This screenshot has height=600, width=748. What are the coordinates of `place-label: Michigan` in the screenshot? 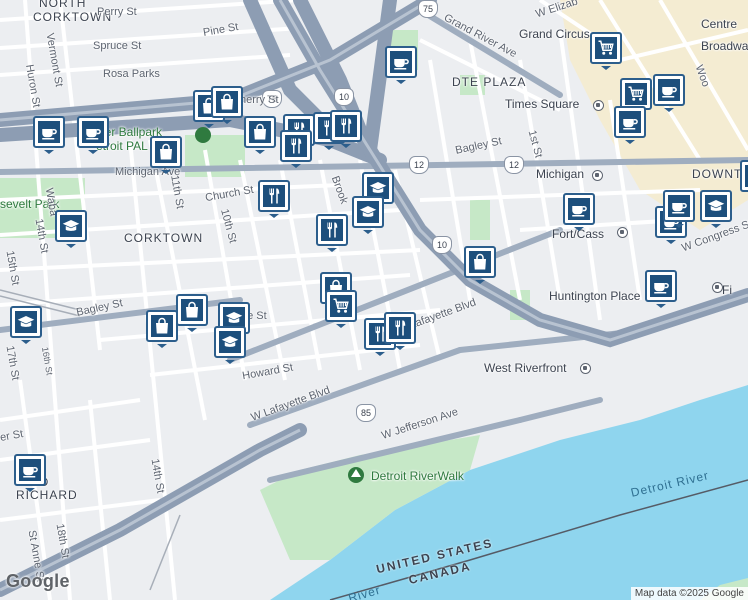 It's located at (560, 174).